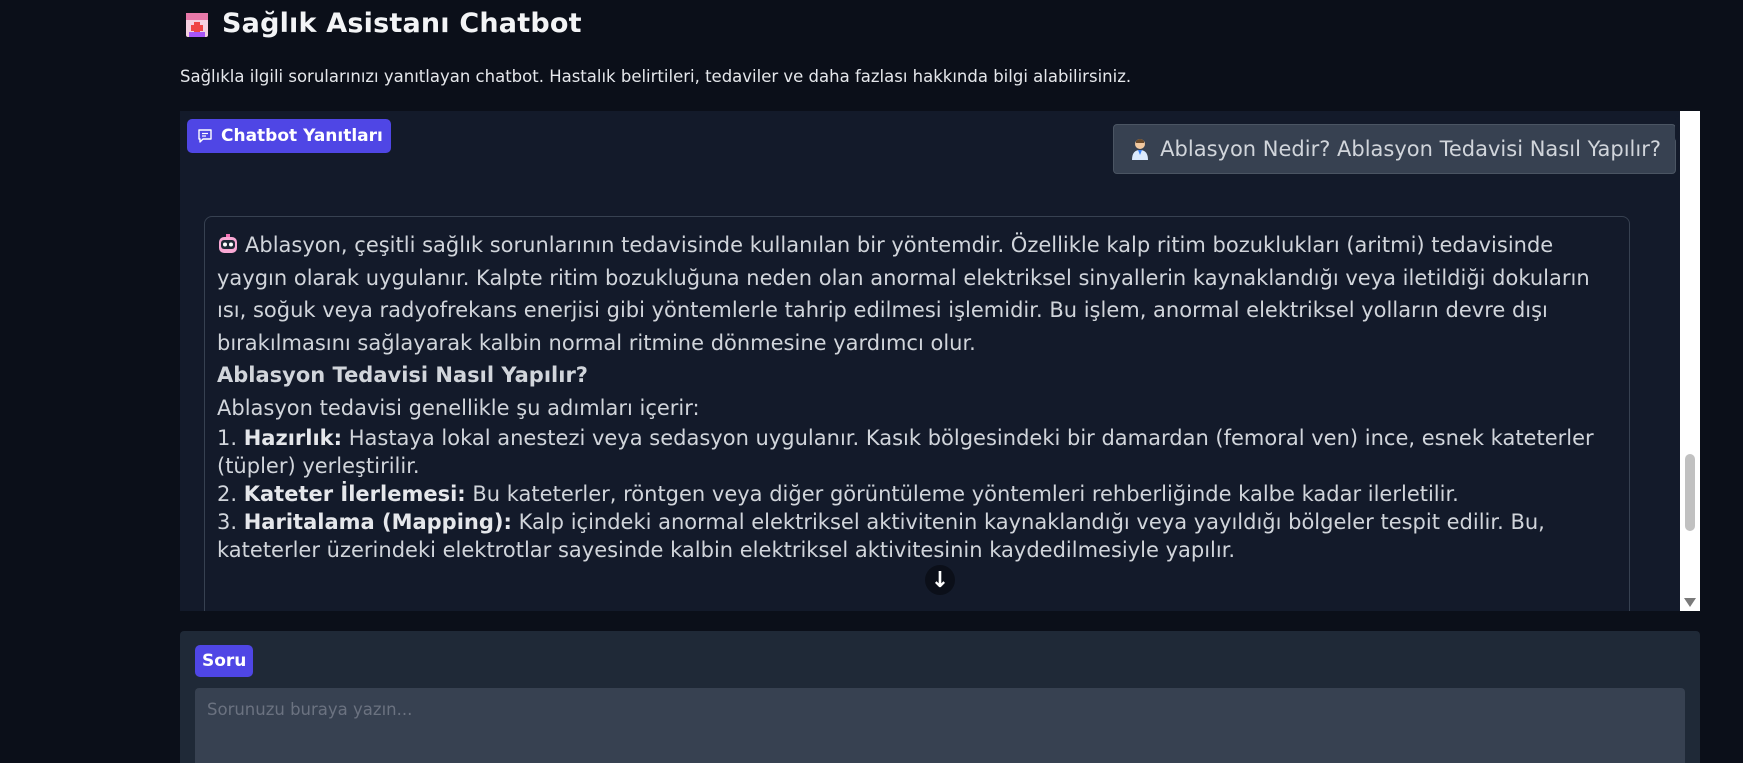  What do you see at coordinates (1690, 492) in the screenshot?
I see `scrollbar-thumb` at bounding box center [1690, 492].